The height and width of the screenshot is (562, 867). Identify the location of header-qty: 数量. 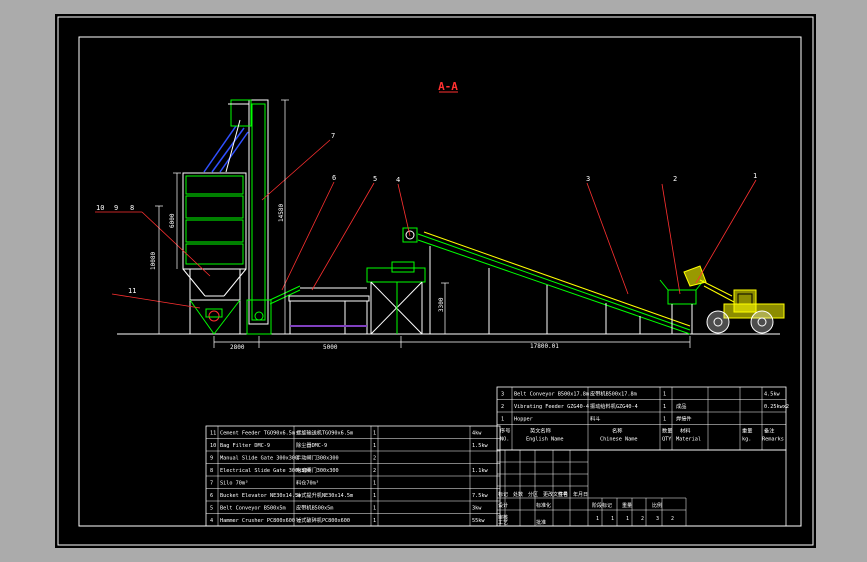
(667, 431).